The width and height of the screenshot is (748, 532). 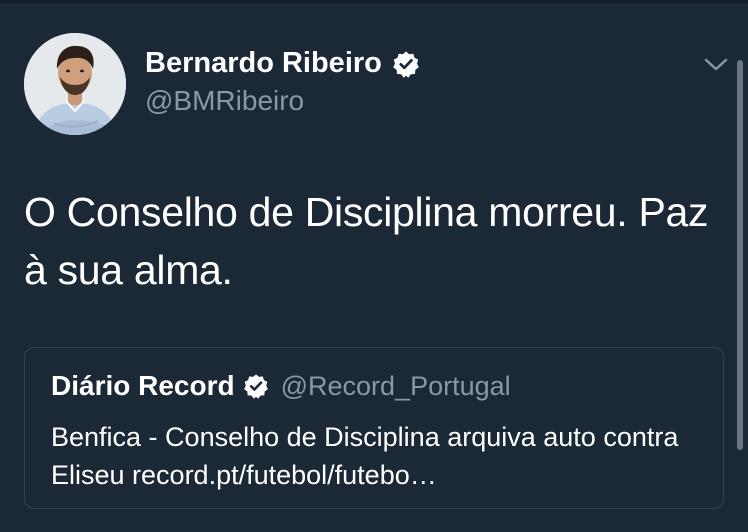 What do you see at coordinates (263, 63) in the screenshot?
I see `author-name-text: Bernardo Ribeiro` at bounding box center [263, 63].